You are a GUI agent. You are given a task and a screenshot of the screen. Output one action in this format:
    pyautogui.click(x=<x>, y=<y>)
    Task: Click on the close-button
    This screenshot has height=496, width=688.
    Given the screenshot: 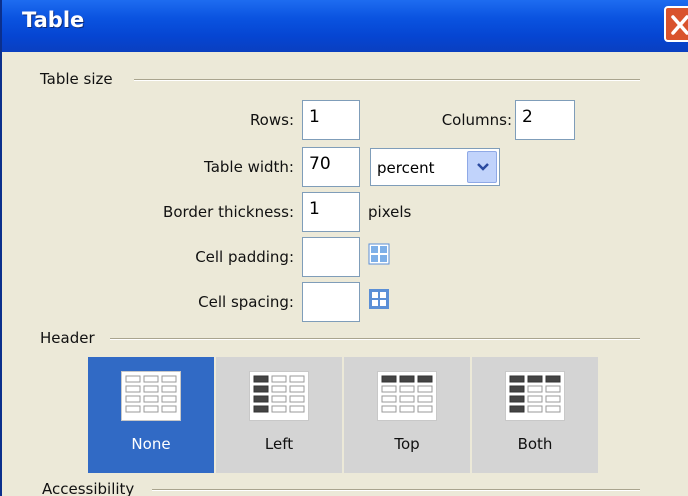 What is the action you would take?
    pyautogui.click(x=676, y=24)
    